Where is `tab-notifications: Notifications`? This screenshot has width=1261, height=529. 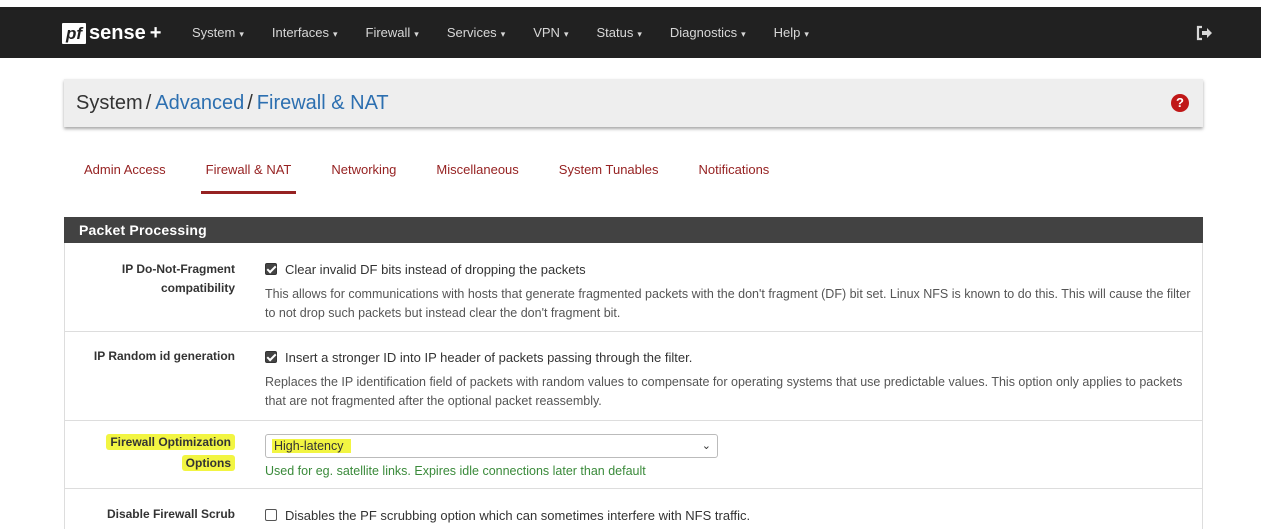
tab-notifications: Notifications is located at coordinates (734, 172).